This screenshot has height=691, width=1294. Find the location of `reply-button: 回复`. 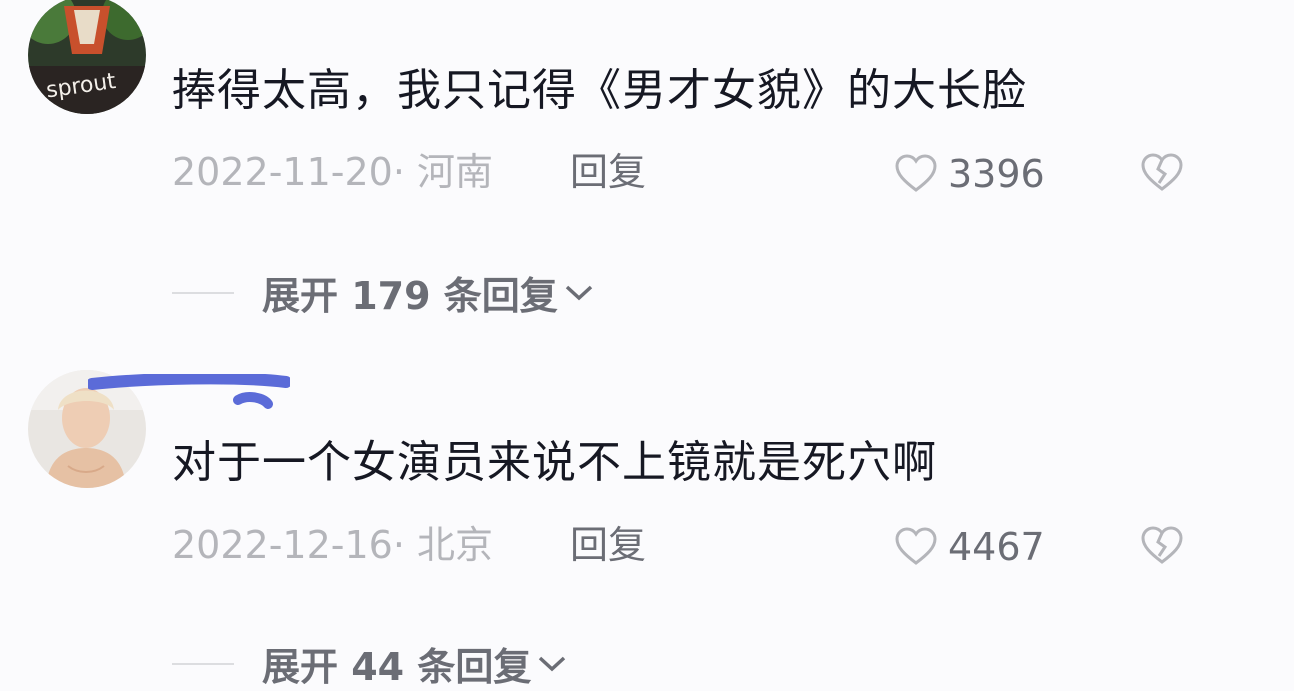

reply-button: 回复 is located at coordinates (608, 545).